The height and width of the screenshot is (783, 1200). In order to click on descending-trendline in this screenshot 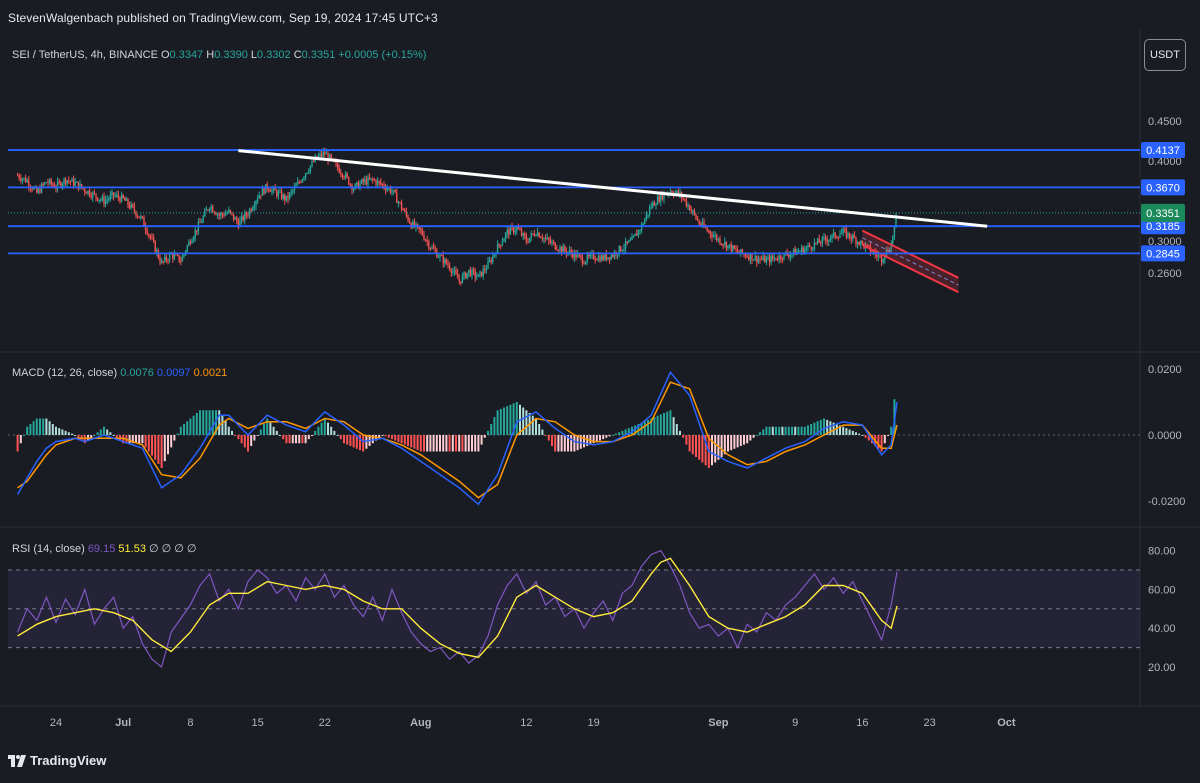, I will do `click(613, 188)`.